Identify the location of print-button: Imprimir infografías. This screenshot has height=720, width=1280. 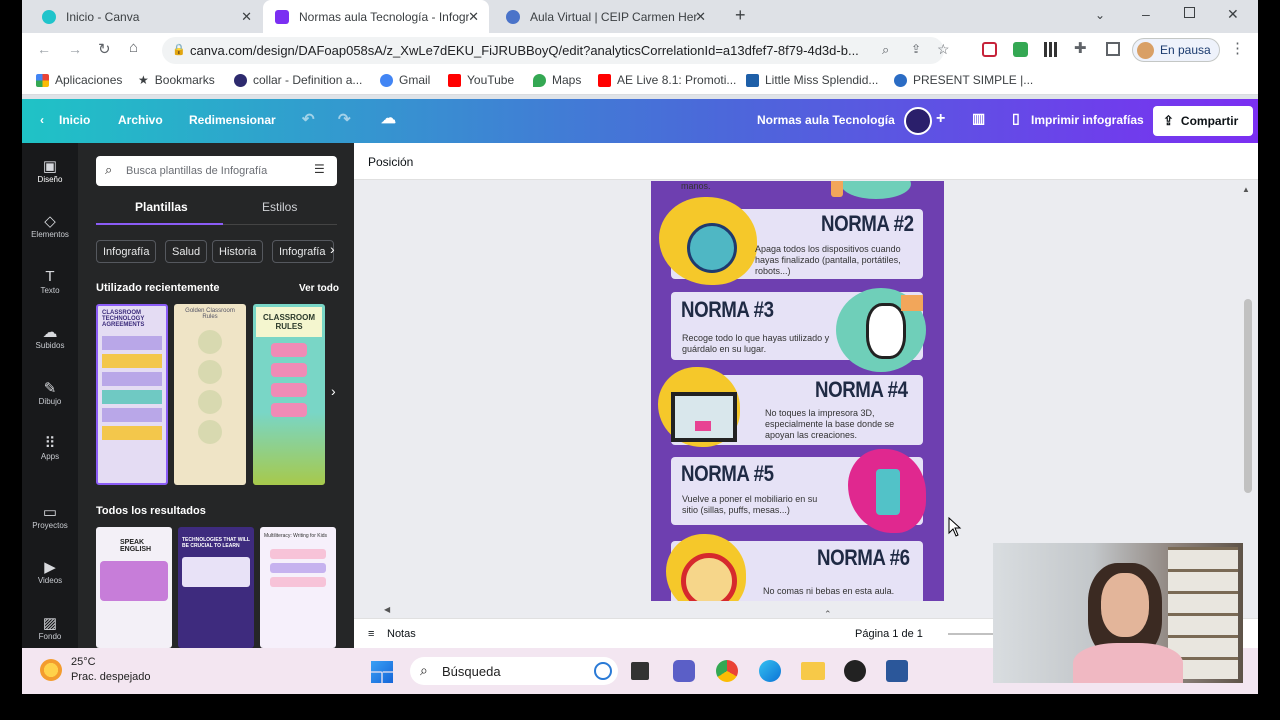
(1087, 120).